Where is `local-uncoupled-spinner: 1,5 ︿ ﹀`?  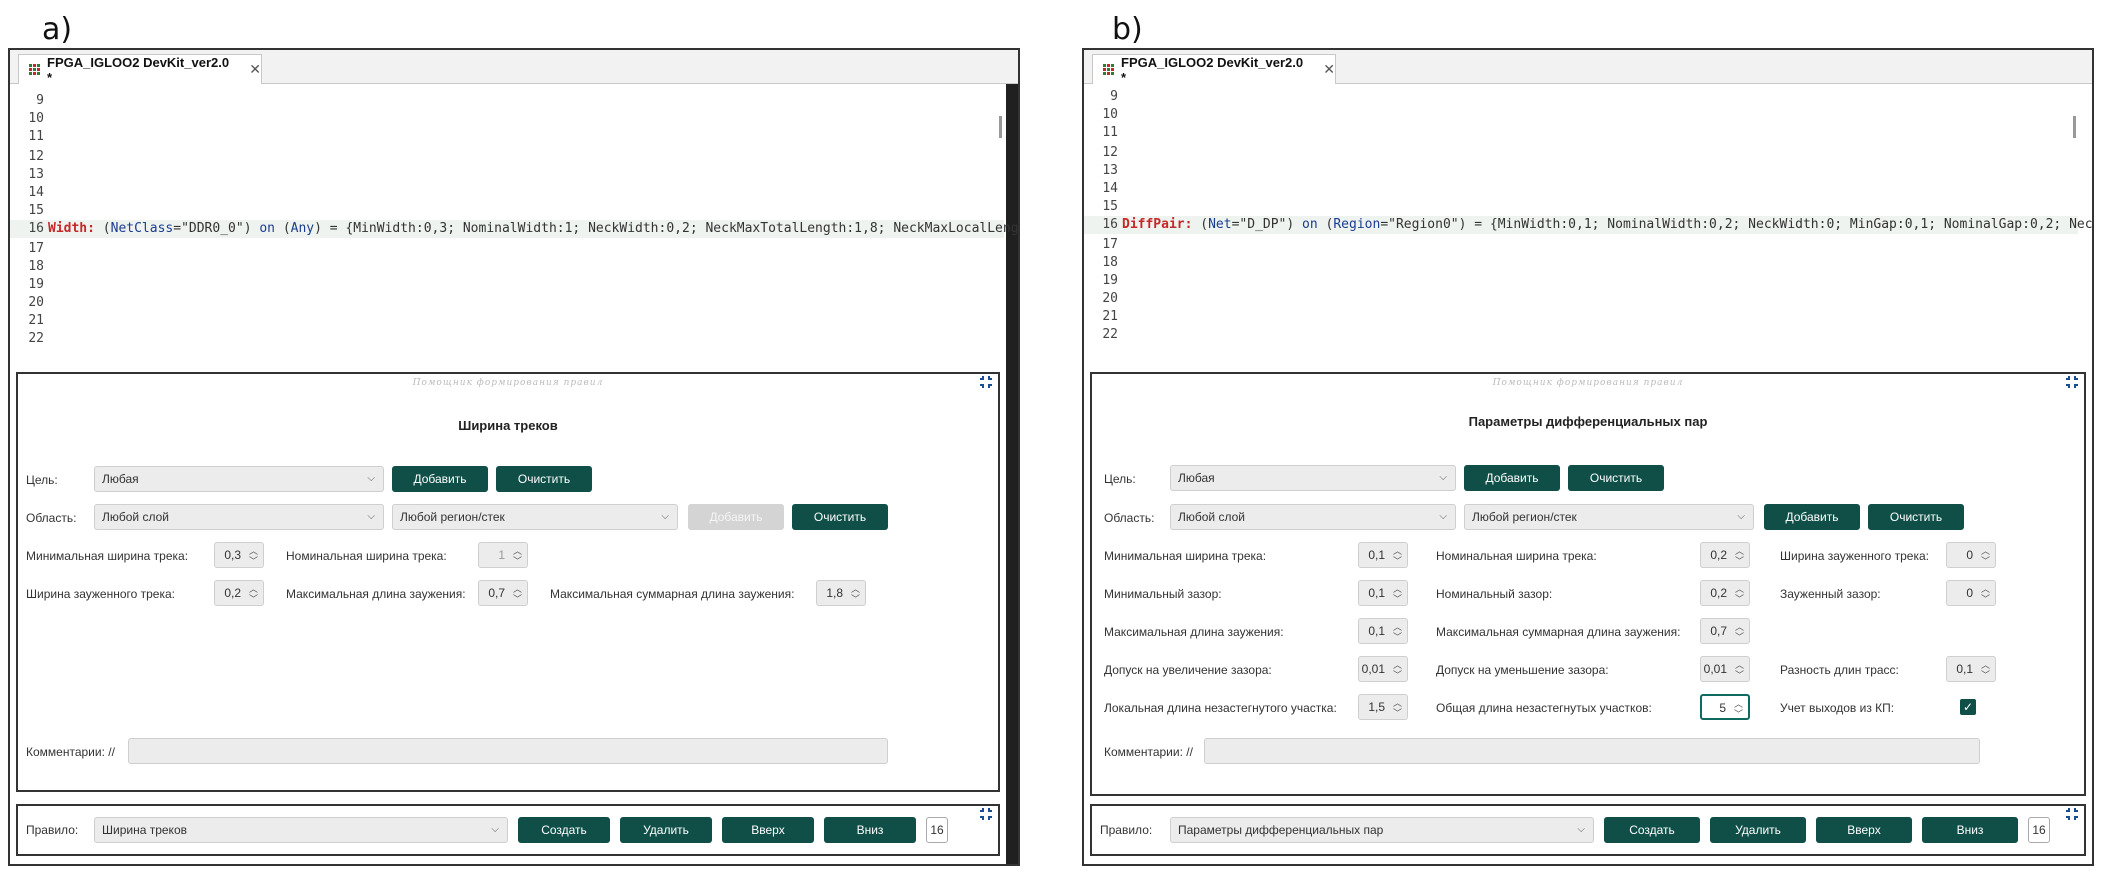 local-uncoupled-spinner: 1,5 ︿ ﹀ is located at coordinates (1383, 707).